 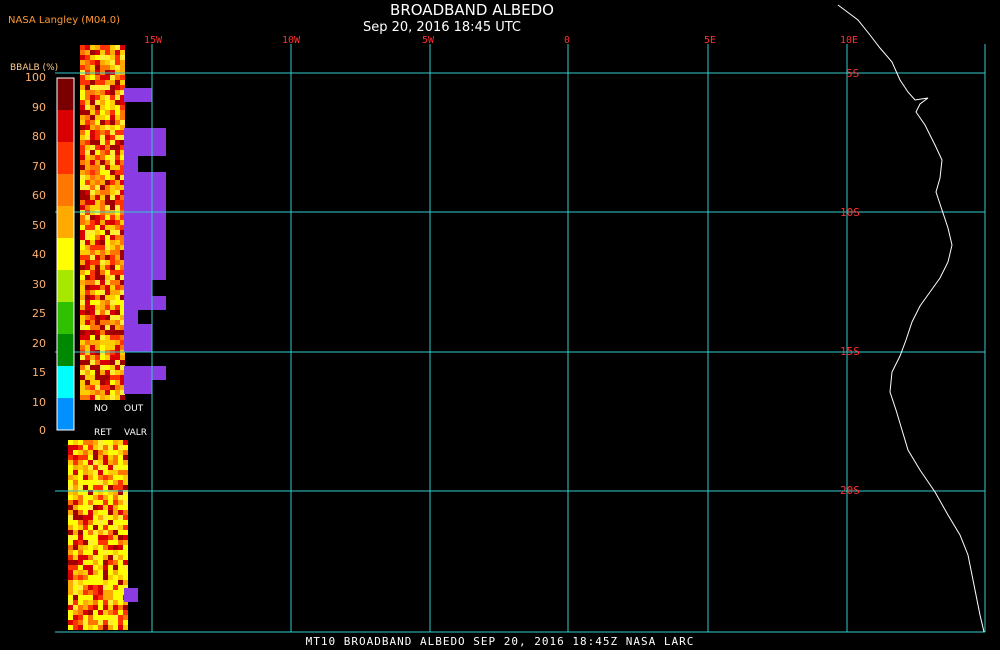 I want to click on no-ret-label-bottom: RET, so click(x=103, y=433).